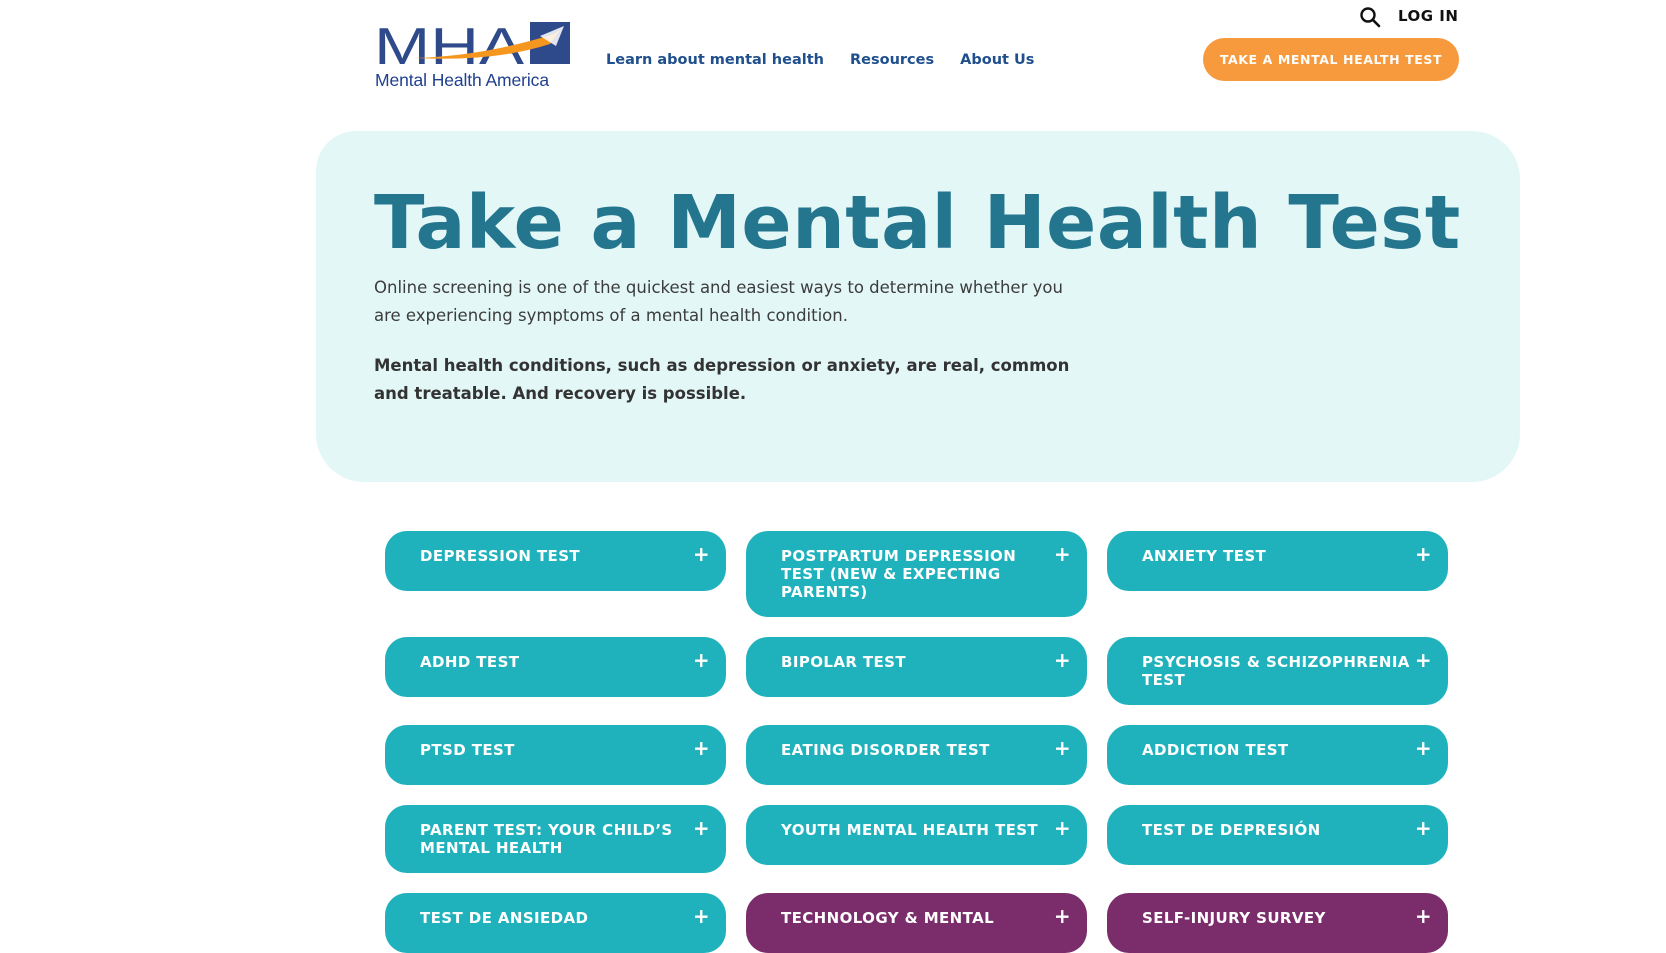  I want to click on test-card-label: YOUTH MENTAL HEALTH TEST, so click(910, 830).